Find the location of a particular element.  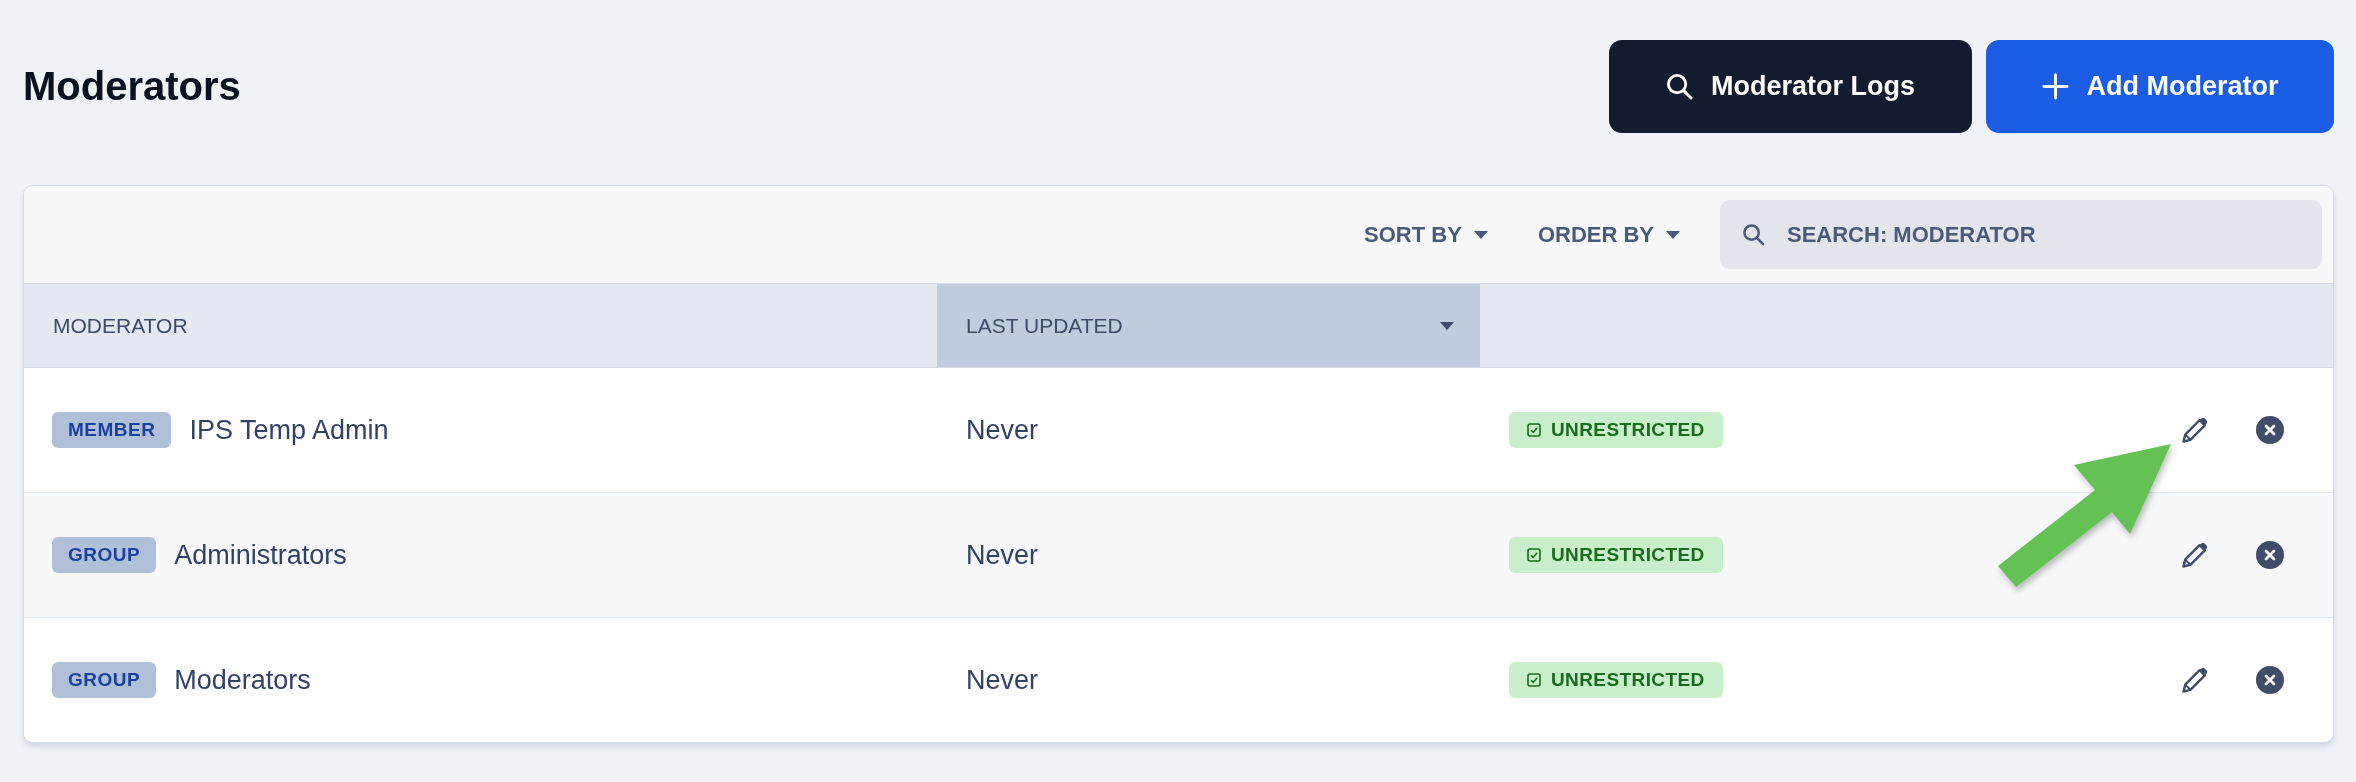

moderator-name: Moderators is located at coordinates (242, 680).